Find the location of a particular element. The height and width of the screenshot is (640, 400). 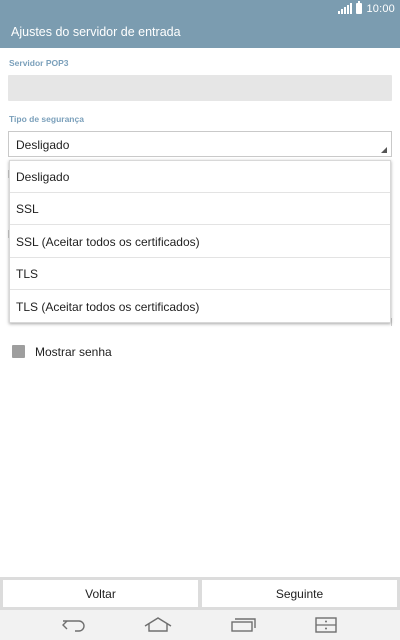

show-password-row: Mostrar senha is located at coordinates (62, 351).